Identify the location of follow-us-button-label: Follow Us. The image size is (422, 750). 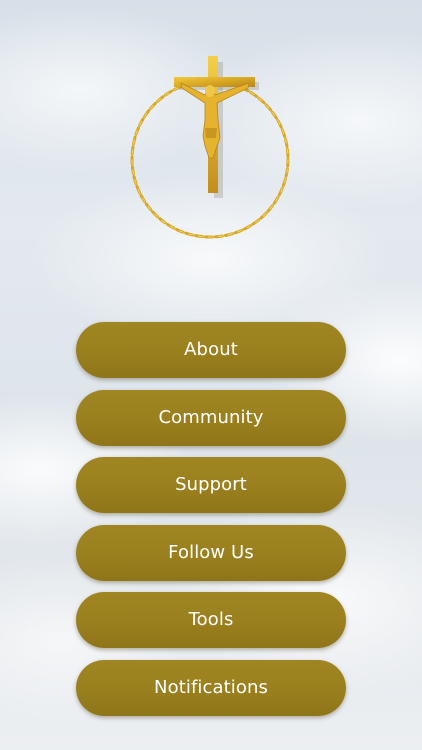
(211, 552).